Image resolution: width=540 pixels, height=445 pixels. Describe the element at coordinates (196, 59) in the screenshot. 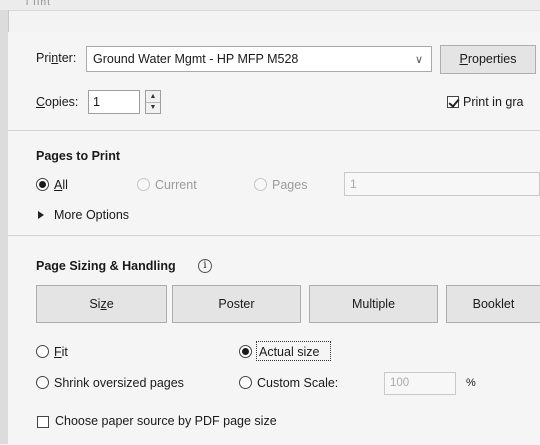

I see `printer-selected-value: Ground Water Mgmt - HP MFP M528` at that location.